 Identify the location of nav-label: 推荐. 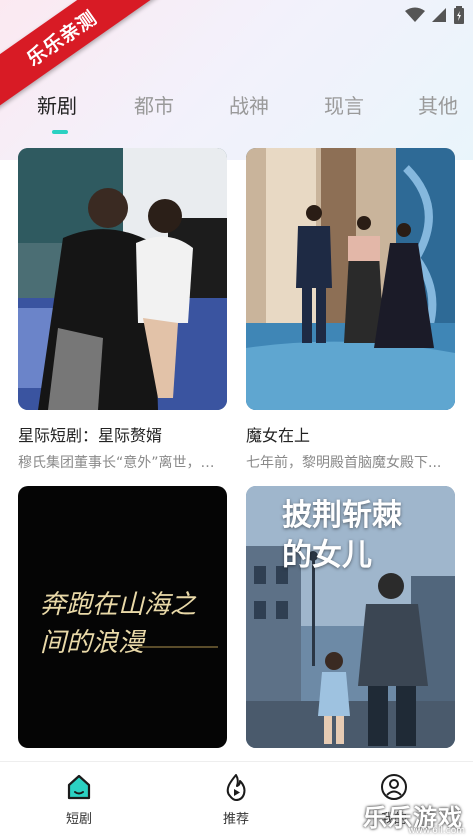
(235, 819).